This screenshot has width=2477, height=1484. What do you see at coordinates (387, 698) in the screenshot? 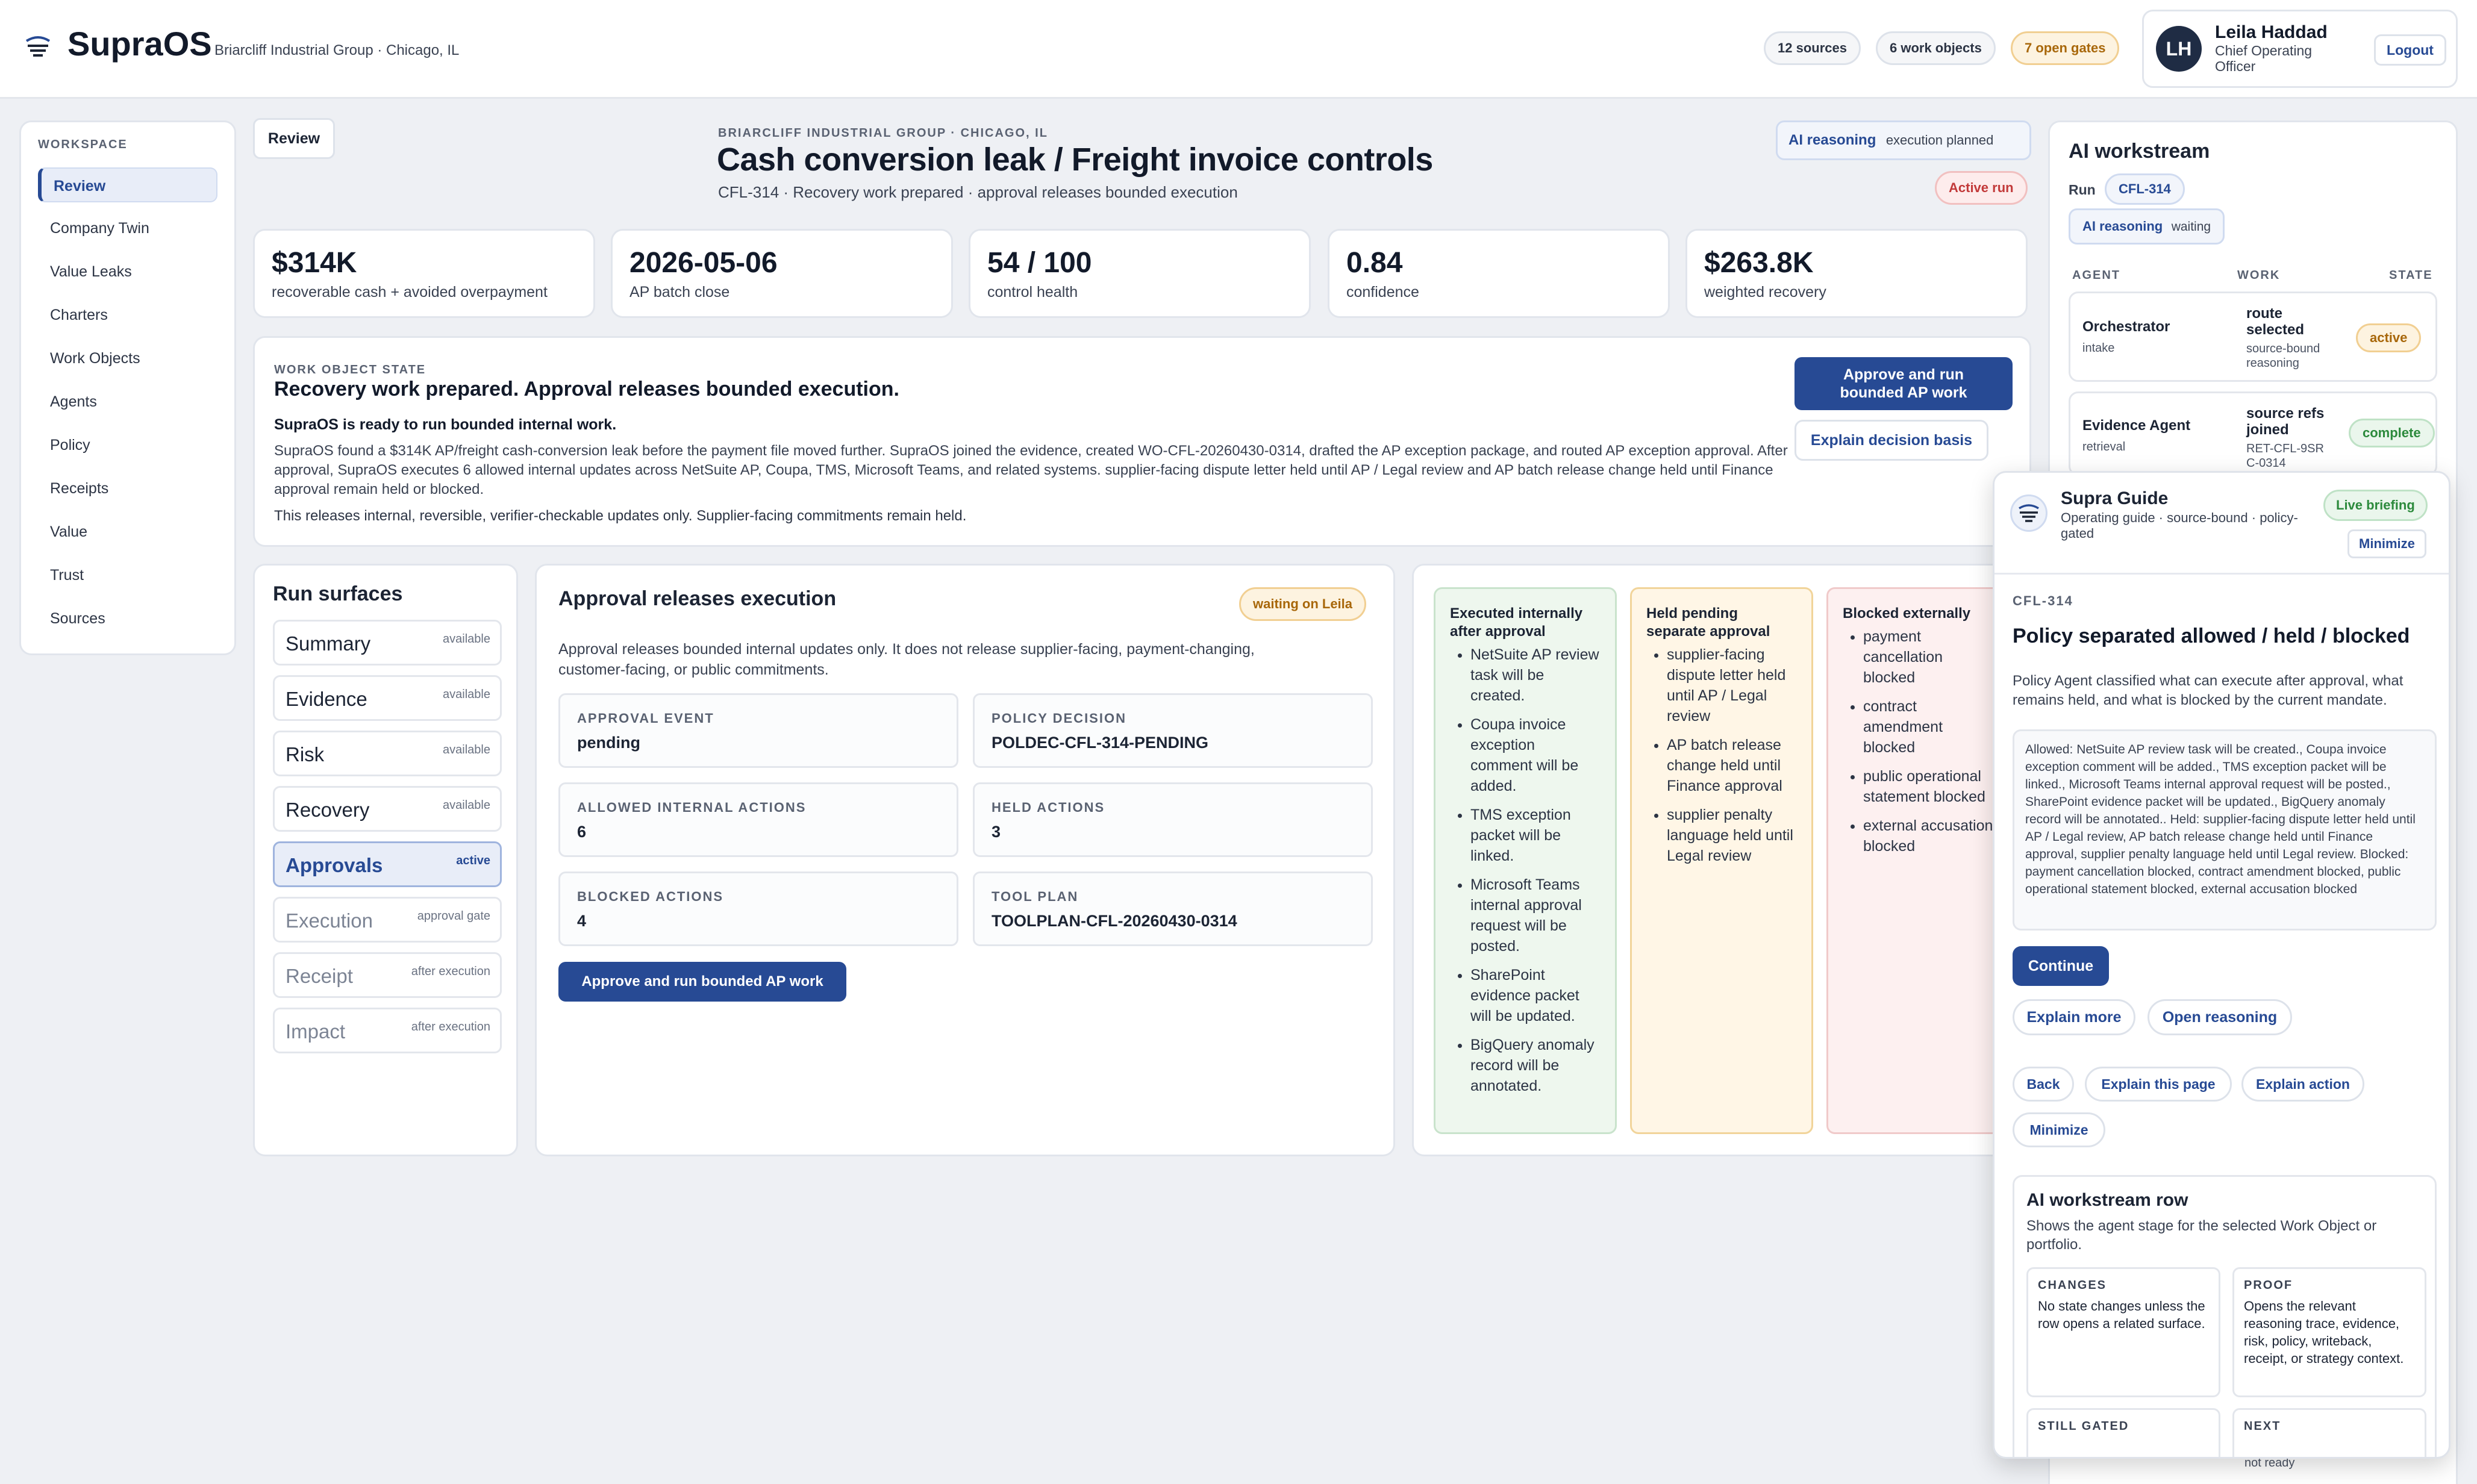
I see `surface-evidence: Evidence available` at bounding box center [387, 698].